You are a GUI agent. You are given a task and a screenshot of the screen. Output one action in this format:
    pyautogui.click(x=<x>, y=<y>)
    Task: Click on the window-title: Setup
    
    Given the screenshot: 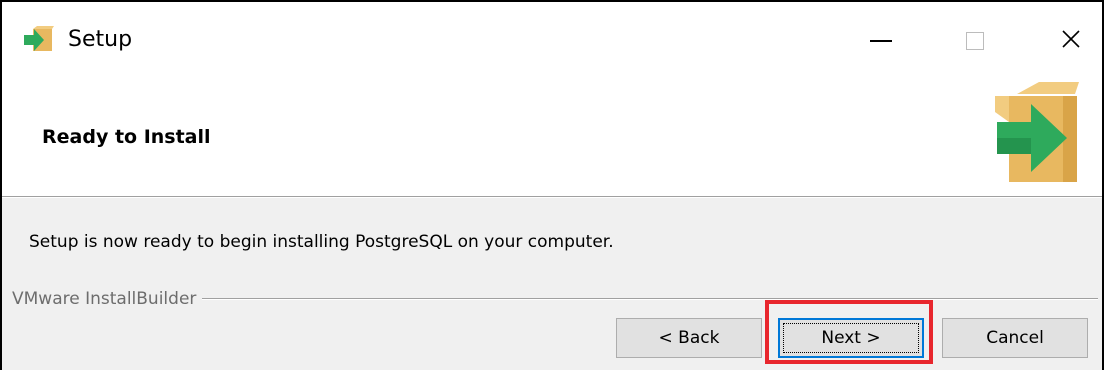 What is the action you would take?
    pyautogui.click(x=100, y=39)
    